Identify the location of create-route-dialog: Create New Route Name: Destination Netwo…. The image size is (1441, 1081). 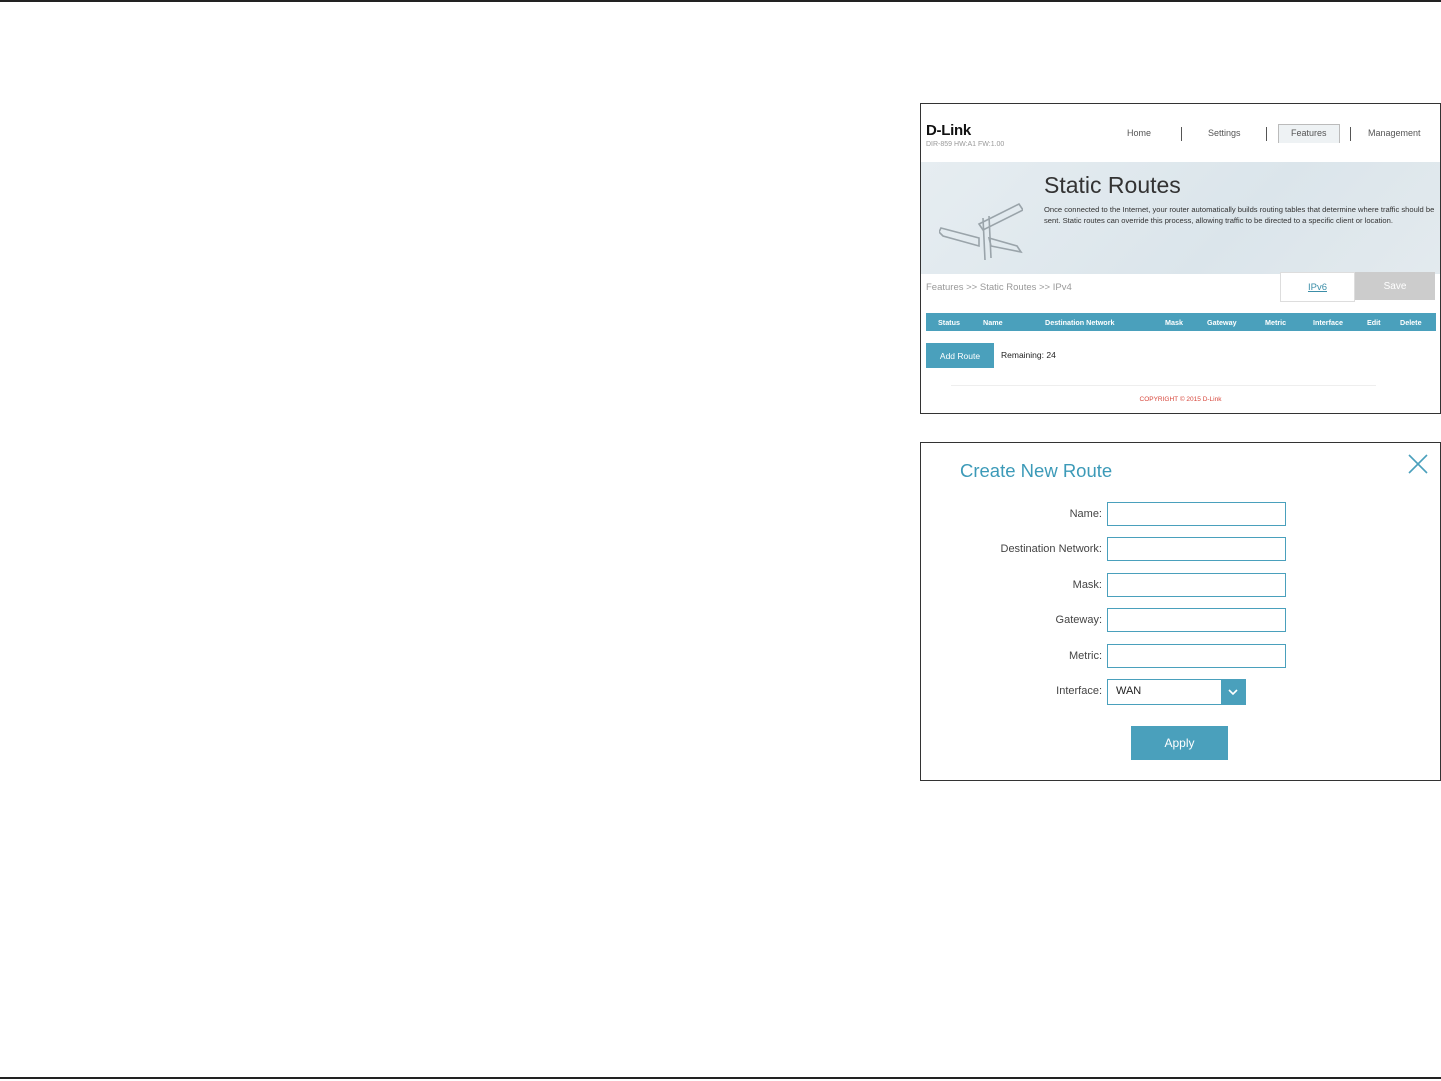
(1180, 611).